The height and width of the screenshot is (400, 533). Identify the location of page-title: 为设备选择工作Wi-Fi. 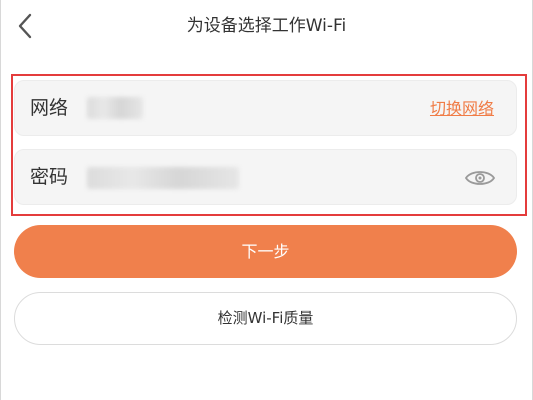
(266, 26).